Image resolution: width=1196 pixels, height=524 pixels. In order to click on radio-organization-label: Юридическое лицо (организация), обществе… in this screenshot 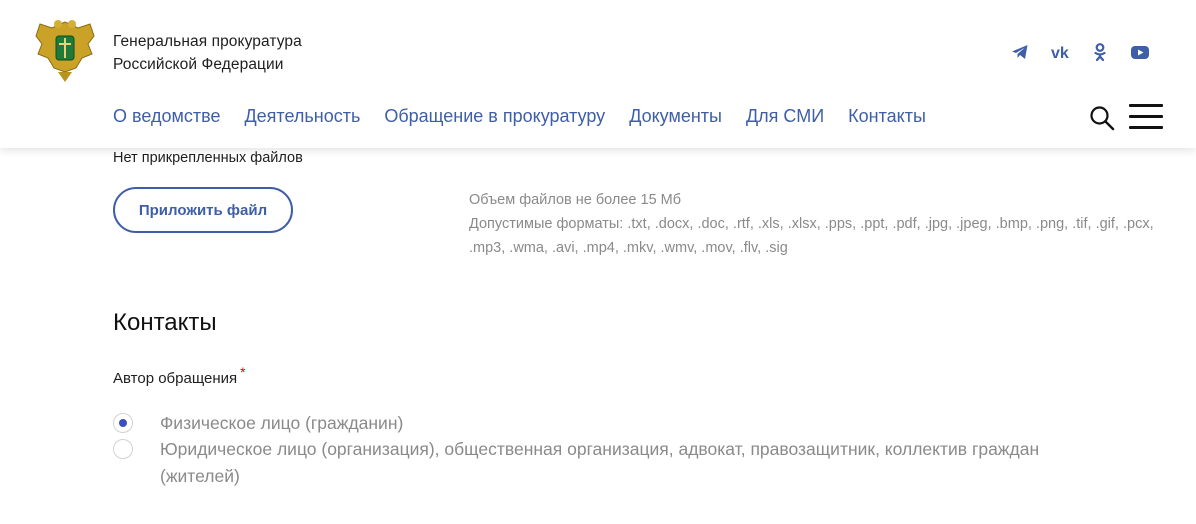, I will do `click(600, 462)`.